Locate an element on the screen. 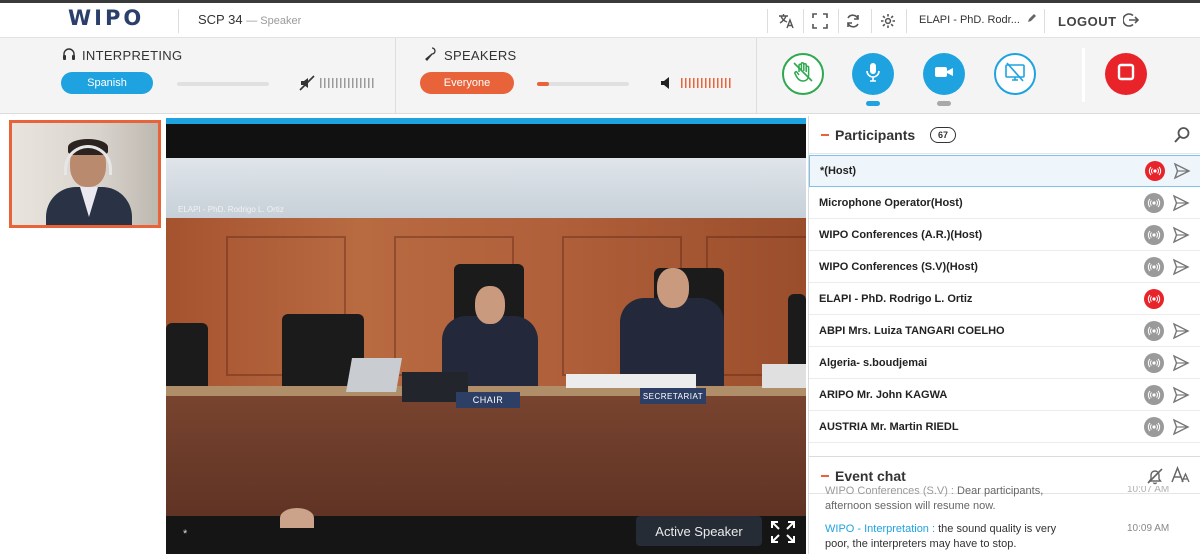 The image size is (1200, 554). interpreting-volume-meter is located at coordinates (347, 83).